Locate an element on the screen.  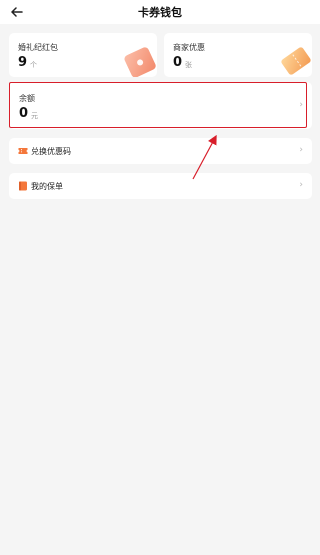
balance-label: 余额 is located at coordinates (27, 98).